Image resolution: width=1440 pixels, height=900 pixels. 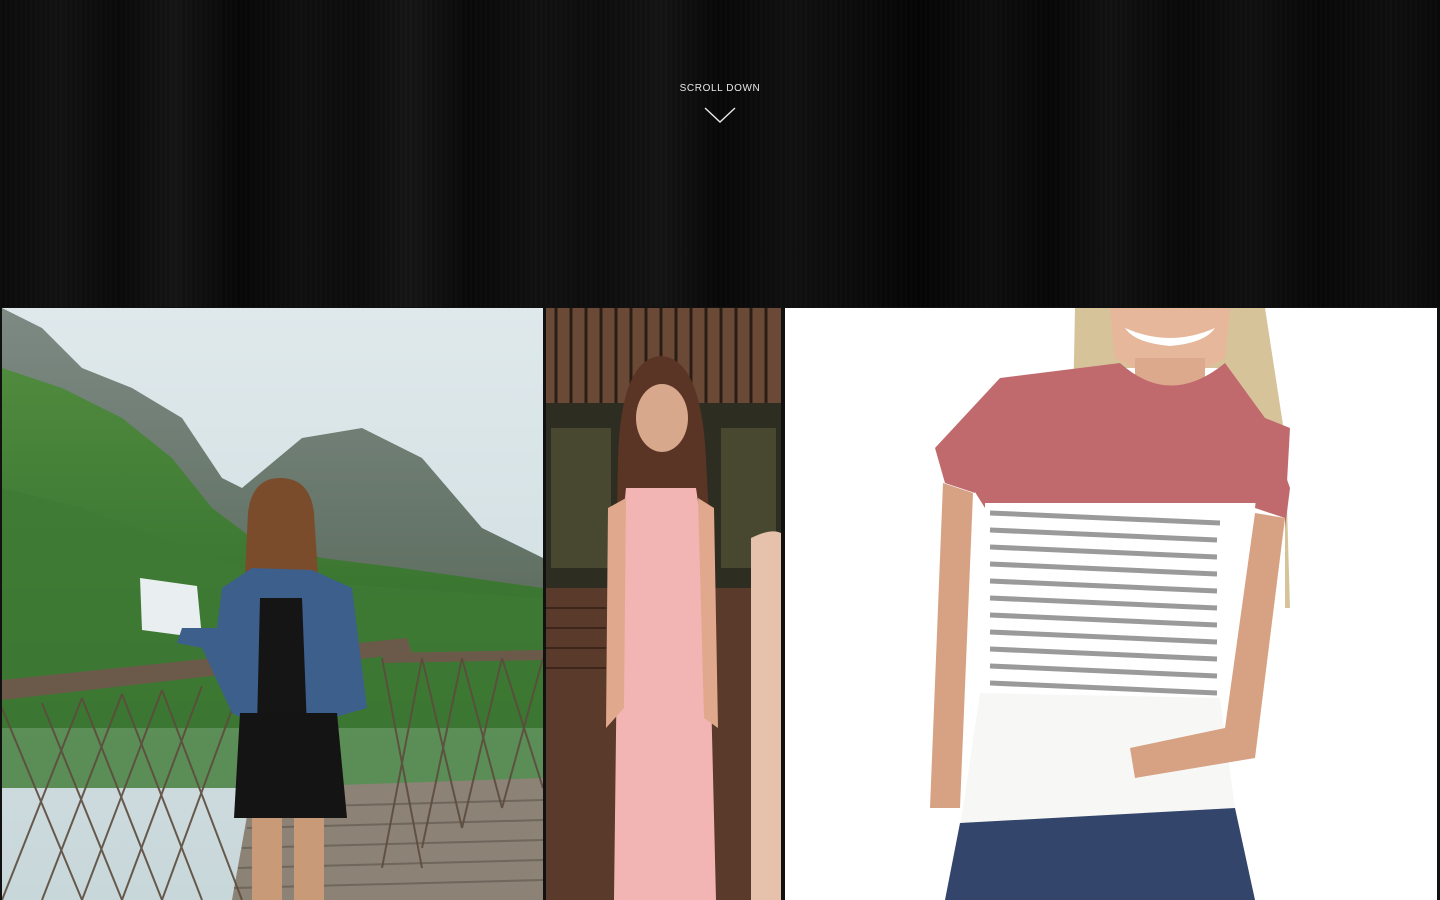 I want to click on woman-in-pink-dress-photo, so click(x=663, y=604).